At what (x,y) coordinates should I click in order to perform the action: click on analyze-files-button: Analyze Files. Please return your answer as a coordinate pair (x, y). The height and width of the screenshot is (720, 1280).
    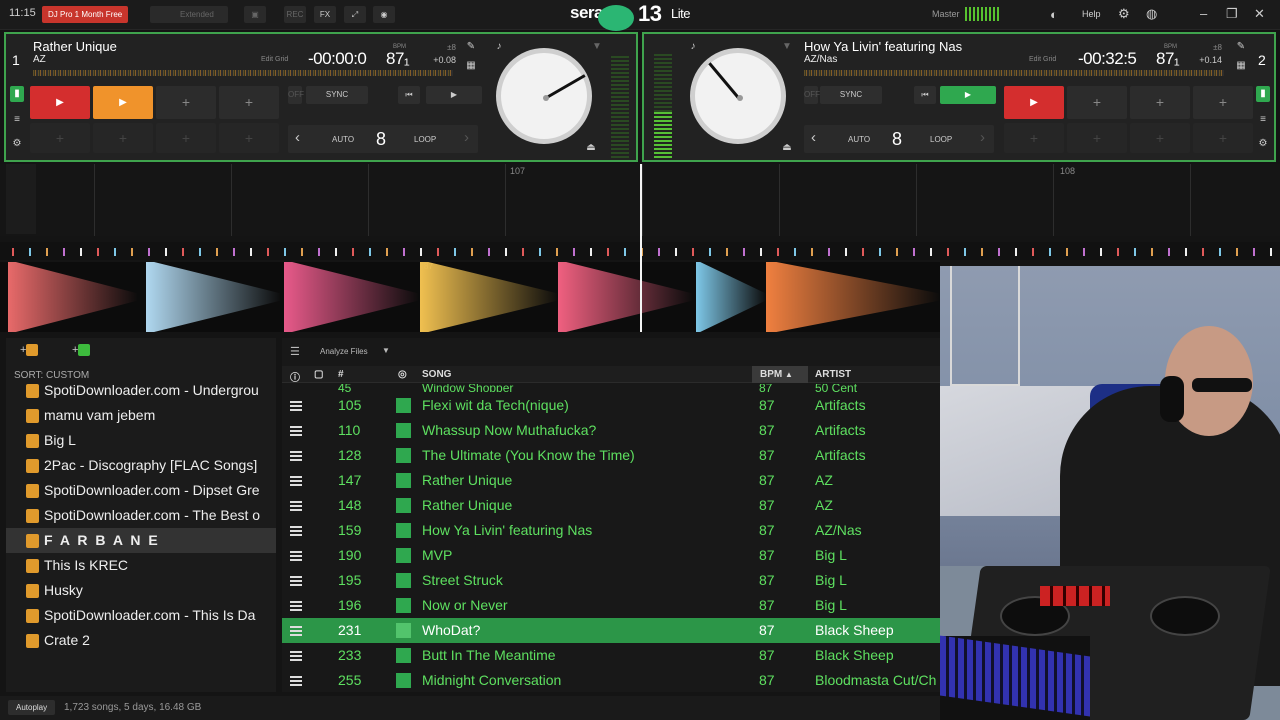
    Looking at the image, I should click on (344, 351).